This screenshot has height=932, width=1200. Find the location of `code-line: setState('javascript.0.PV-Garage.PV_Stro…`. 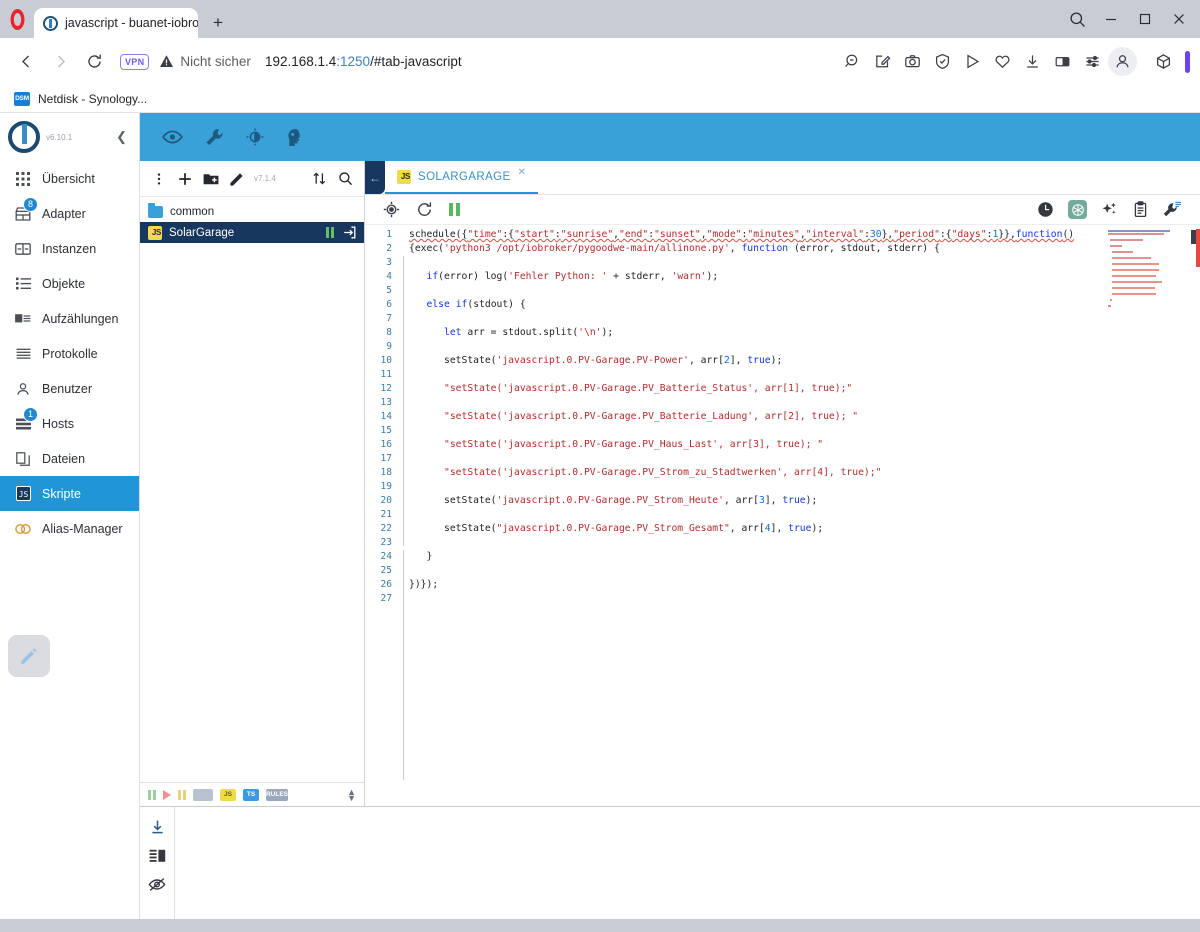

code-line: setState('javascript.0.PV-Garage.PV_Stro… is located at coordinates (804, 501).